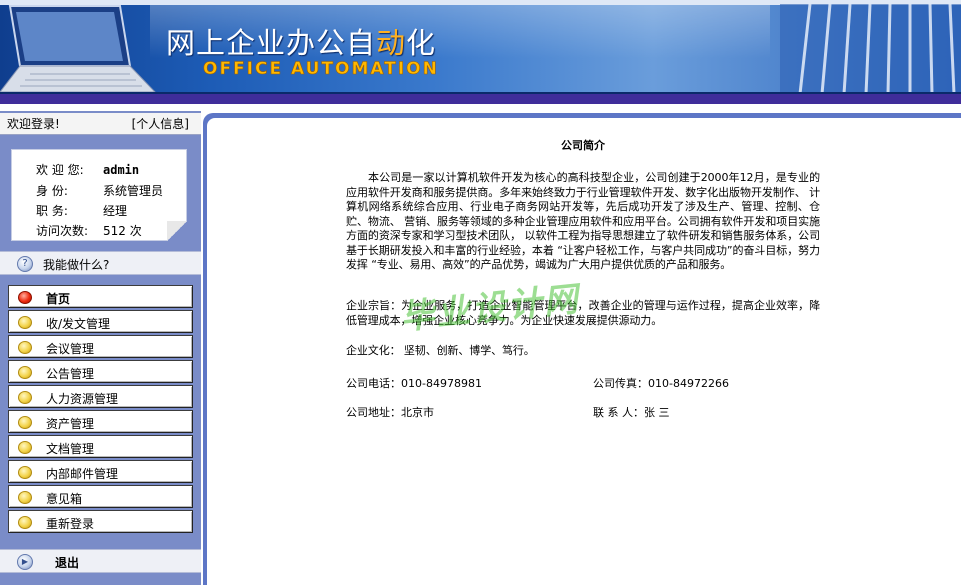  What do you see at coordinates (177, 231) in the screenshot?
I see `page-fold-corner` at bounding box center [177, 231].